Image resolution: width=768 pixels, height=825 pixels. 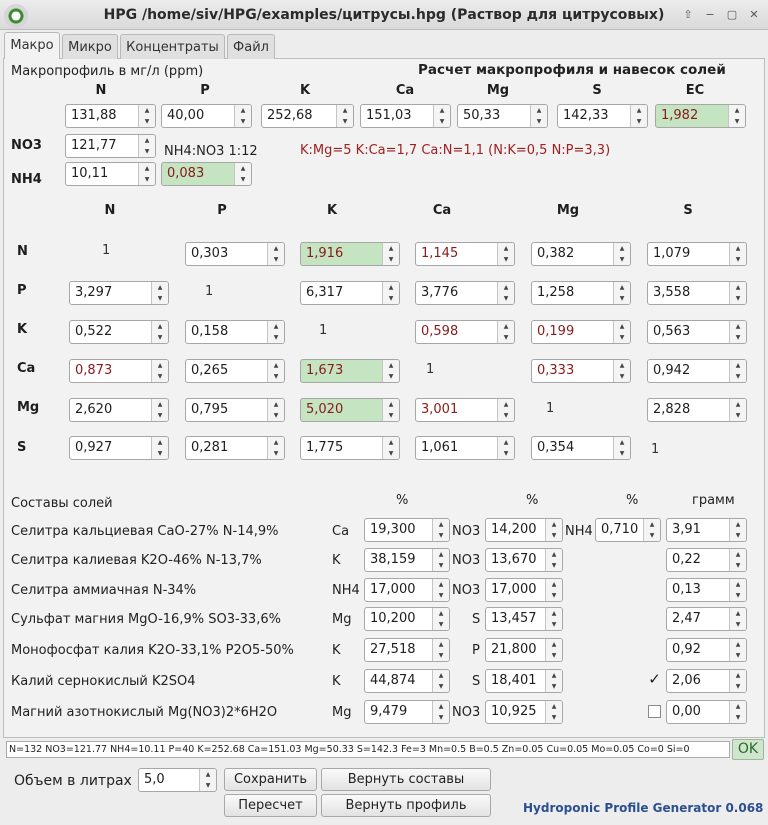 I want to click on salt-element-1: Mg, so click(x=342, y=712).